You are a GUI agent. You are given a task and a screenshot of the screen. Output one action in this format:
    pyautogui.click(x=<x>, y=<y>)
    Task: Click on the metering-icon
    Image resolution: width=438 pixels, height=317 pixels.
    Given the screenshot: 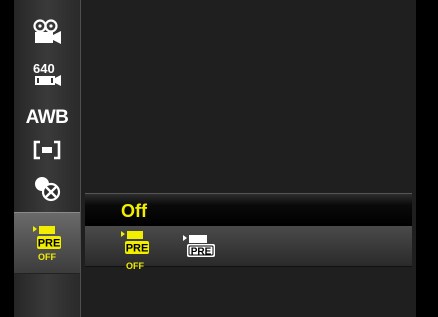 What is the action you would take?
    pyautogui.click(x=47, y=150)
    